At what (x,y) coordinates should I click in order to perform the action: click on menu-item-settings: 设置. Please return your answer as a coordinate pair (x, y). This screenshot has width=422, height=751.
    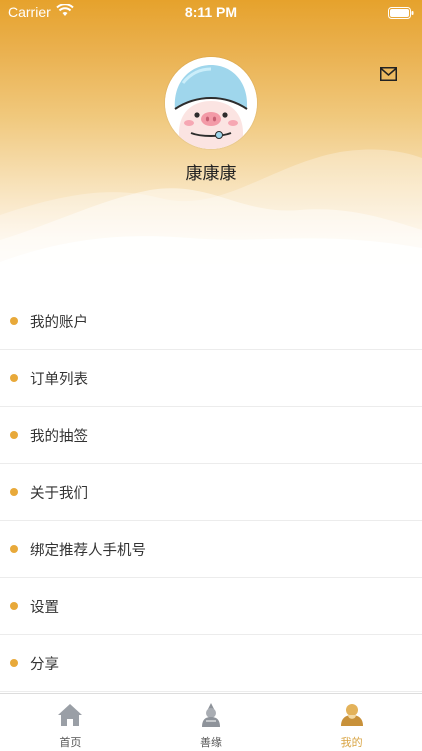
    Looking at the image, I should click on (211, 606).